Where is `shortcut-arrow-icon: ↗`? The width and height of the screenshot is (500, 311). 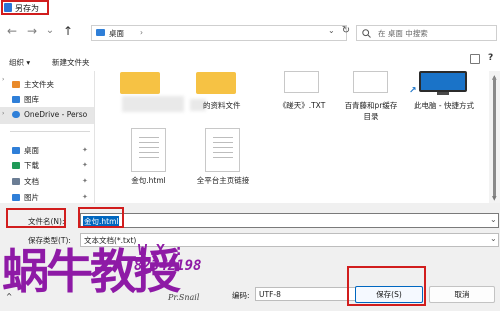 shortcut-arrow-icon: ↗ is located at coordinates (413, 91).